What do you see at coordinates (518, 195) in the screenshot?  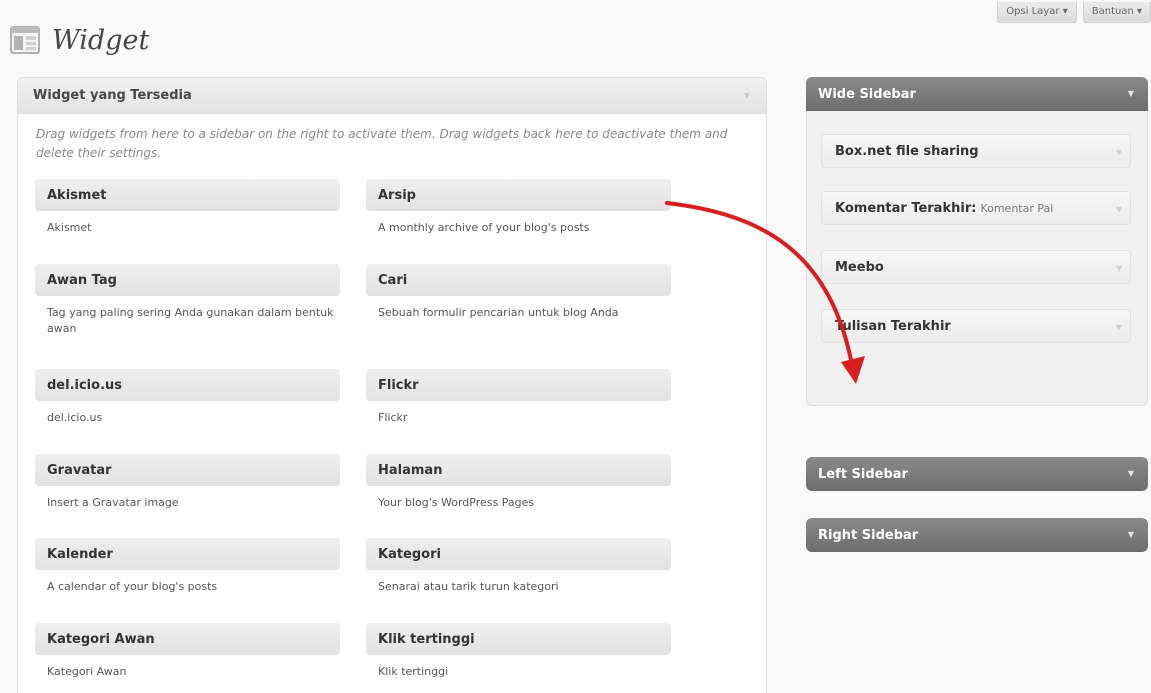 I see `widget-title: Arsip` at bounding box center [518, 195].